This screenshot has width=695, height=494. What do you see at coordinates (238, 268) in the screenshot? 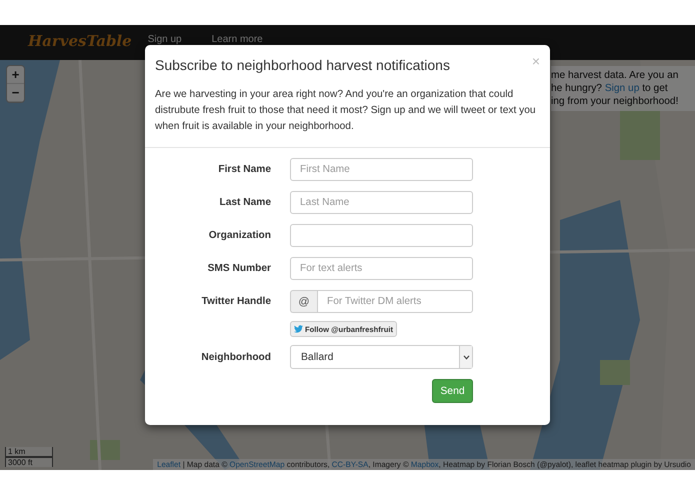
I see `field-label: SMS Number` at bounding box center [238, 268].